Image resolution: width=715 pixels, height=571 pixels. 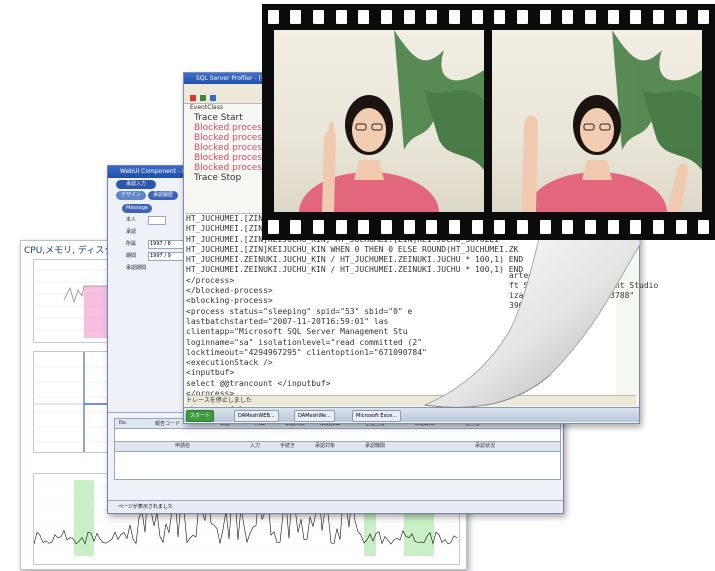 What do you see at coordinates (203, 98) in the screenshot?
I see `play-icon` at bounding box center [203, 98].